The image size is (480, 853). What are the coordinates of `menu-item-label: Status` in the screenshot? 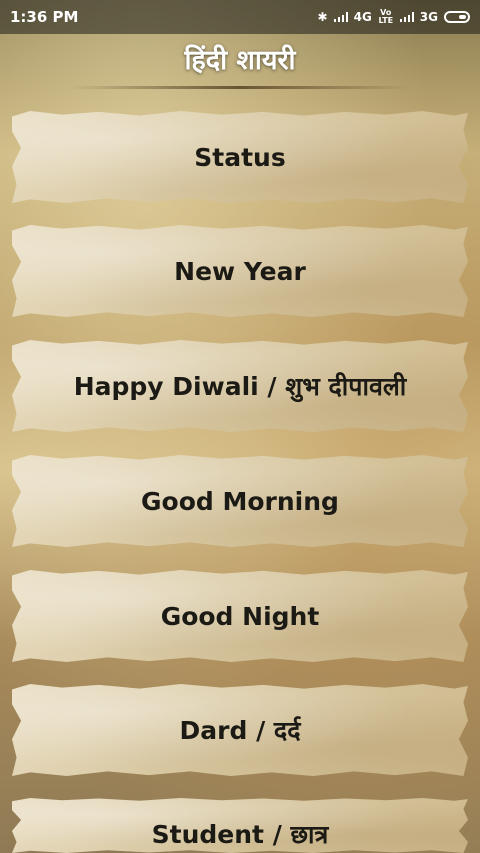 It's located at (240, 157).